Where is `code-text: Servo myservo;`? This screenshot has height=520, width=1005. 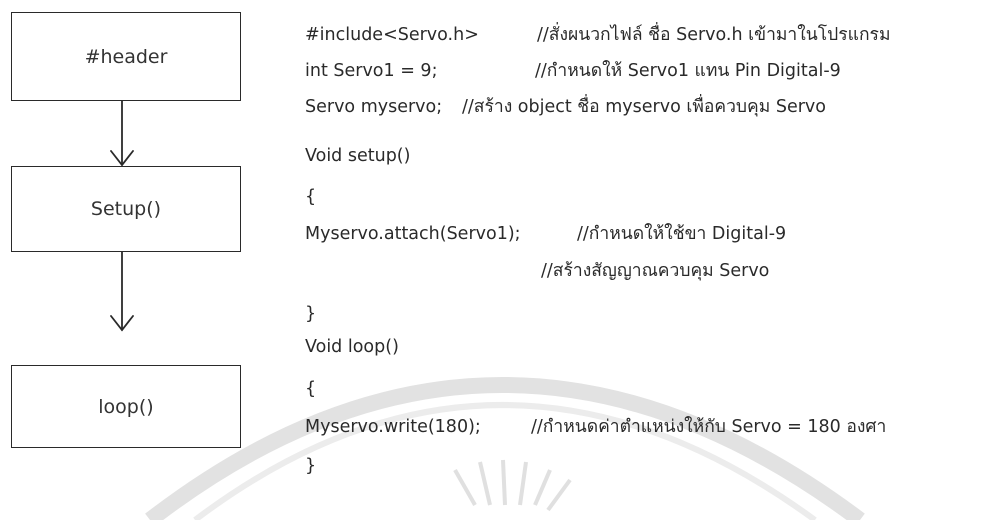 code-text: Servo myservo; is located at coordinates (374, 107).